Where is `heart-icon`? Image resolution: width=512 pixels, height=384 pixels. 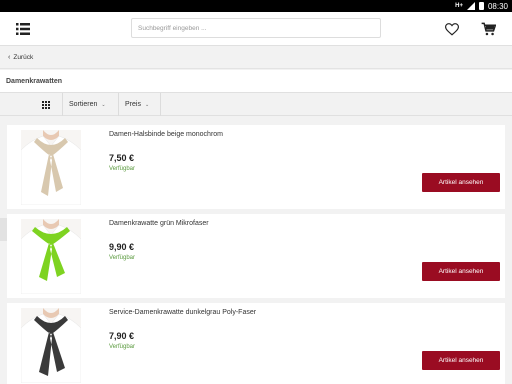 heart-icon is located at coordinates (452, 29).